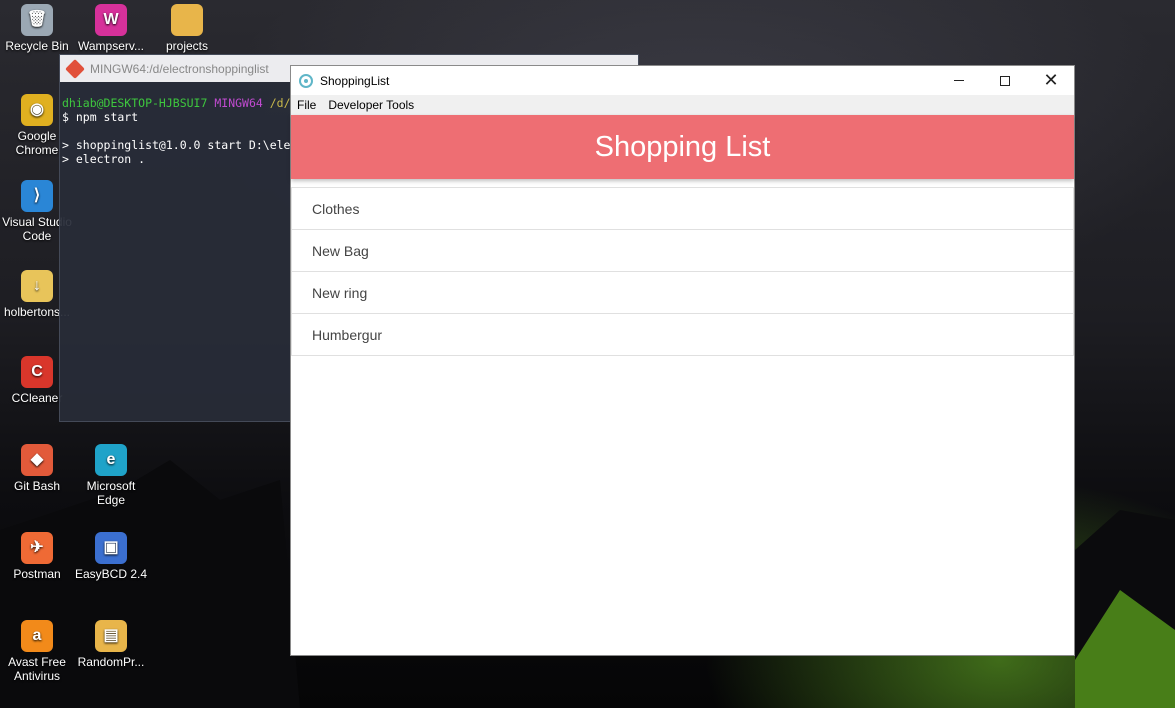 This screenshot has height=708, width=1175. I want to click on terminal-title: MINGW64:/d/electronshoppinglist, so click(179, 68).